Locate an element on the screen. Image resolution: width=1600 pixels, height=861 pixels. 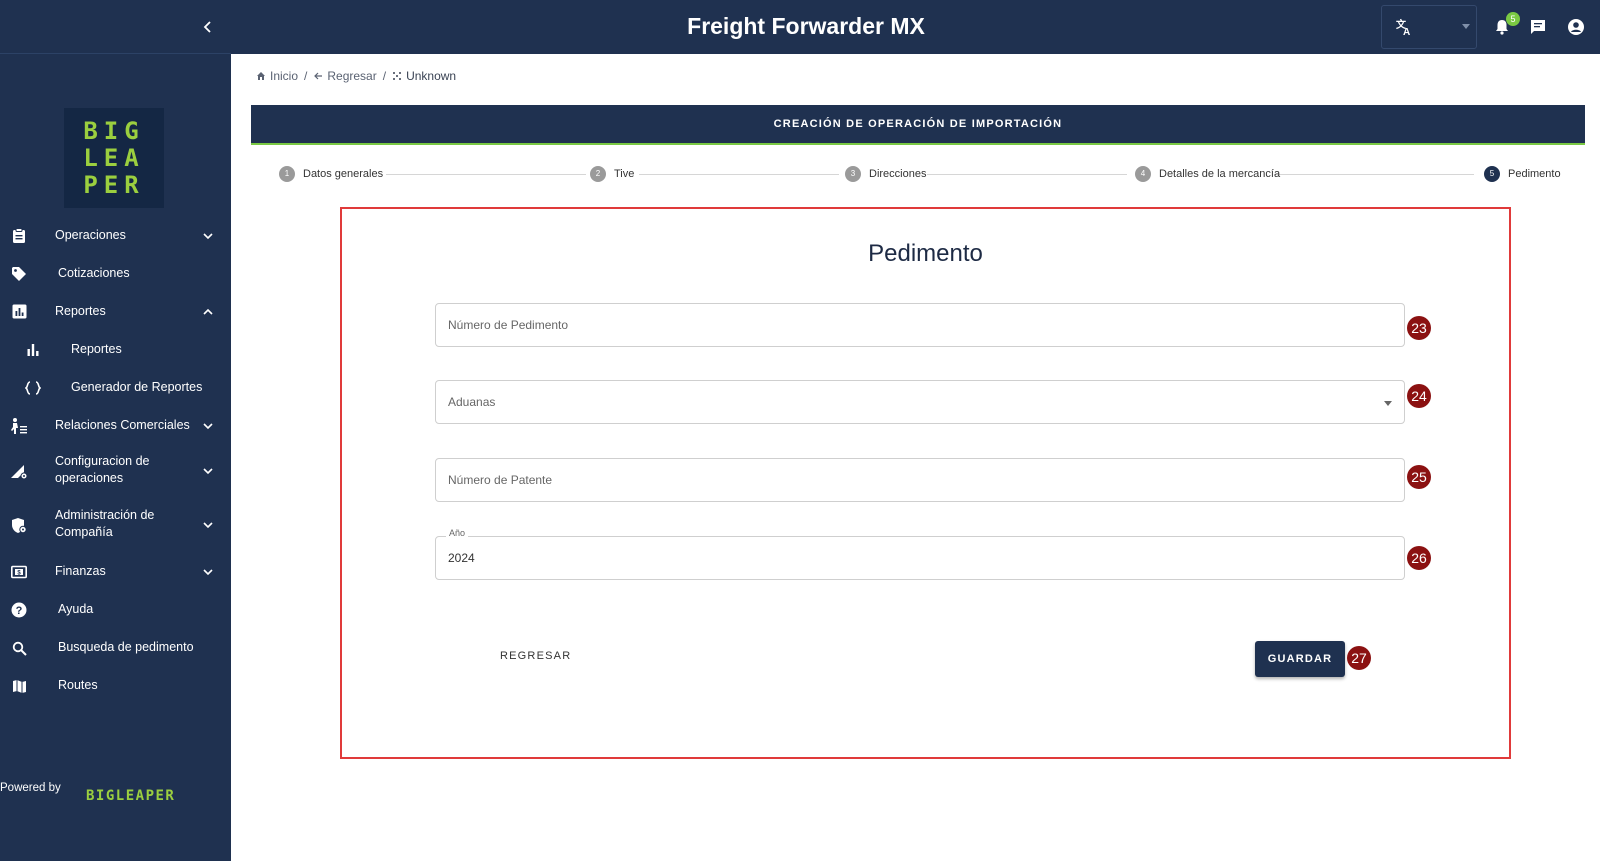
step-pedimento: 5 Pedimento is located at coordinates (1522, 174).